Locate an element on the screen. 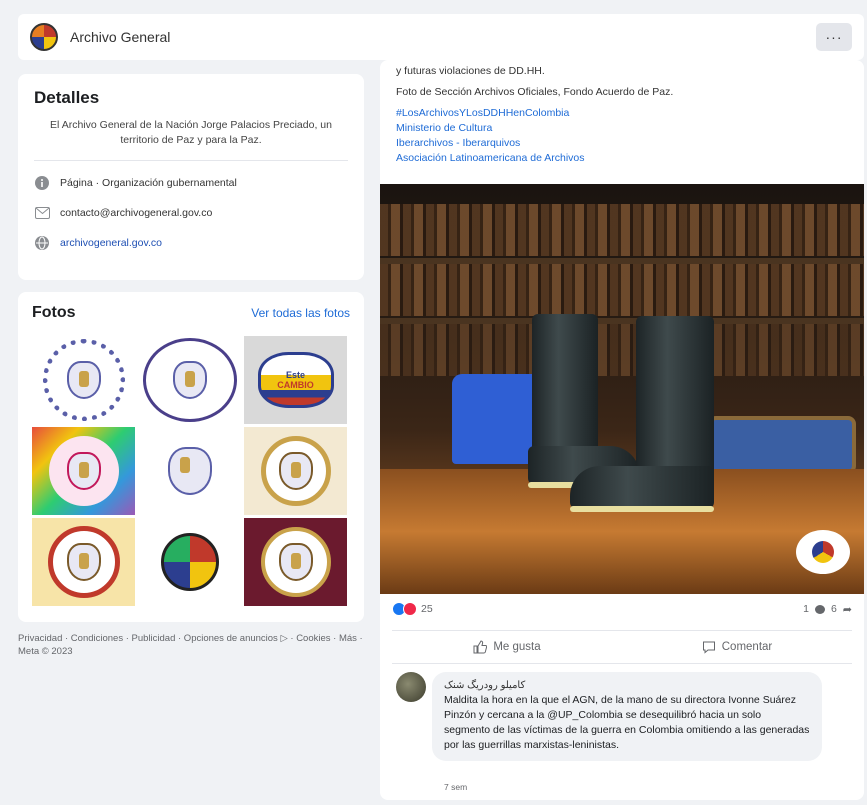 Image resolution: width=867 pixels, height=805 pixels. reaction-icons is located at coordinates (404, 609).